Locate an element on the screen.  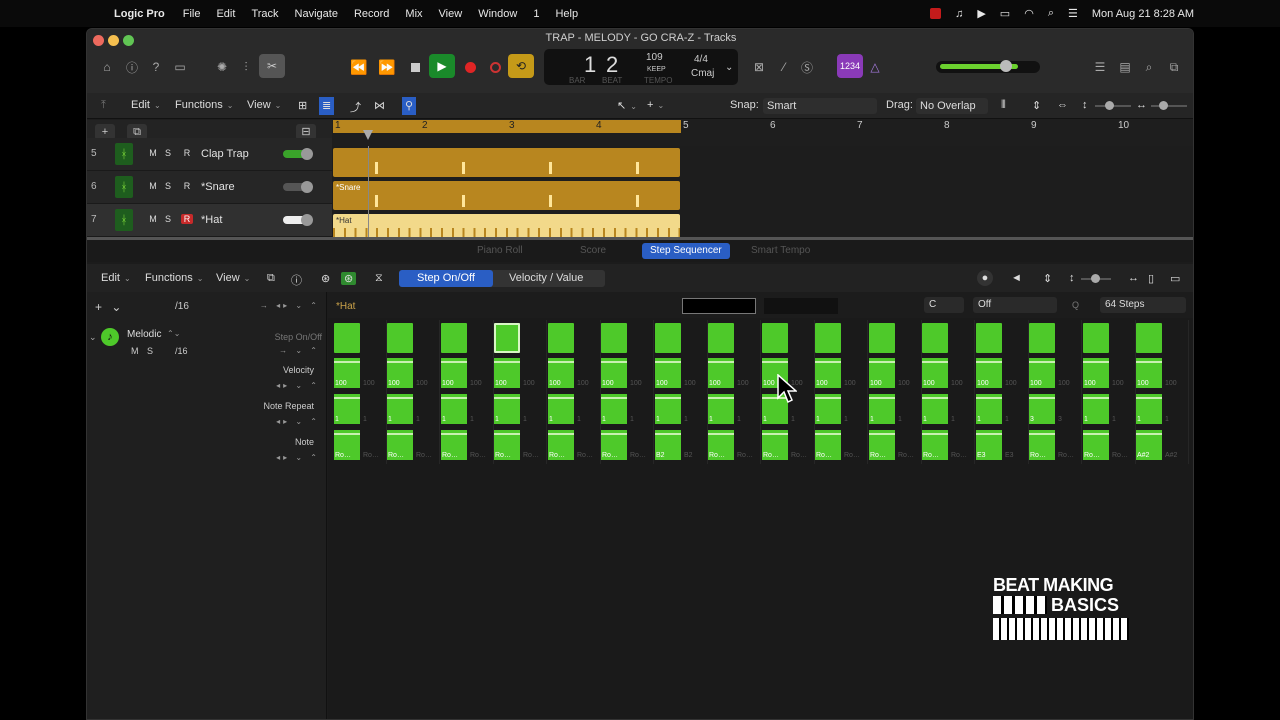
track-row: 6 ᚼ M S R *Snare is located at coordinates (209, 187).